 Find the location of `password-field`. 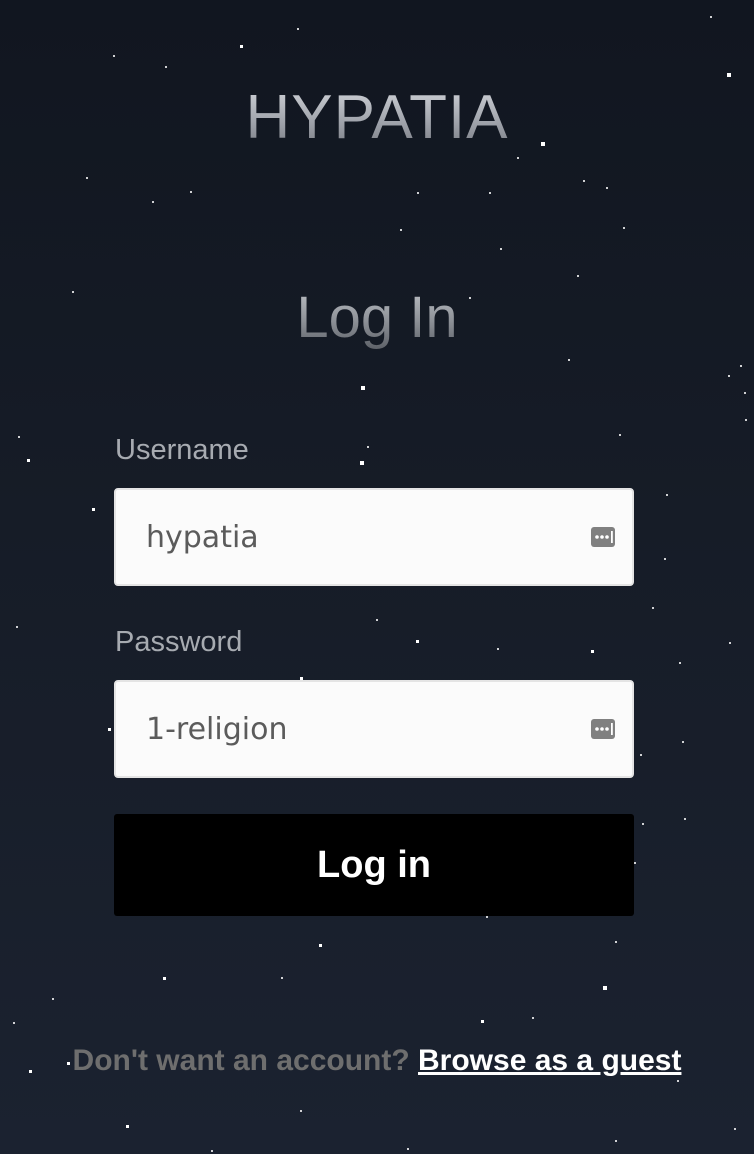

password-field is located at coordinates (374, 729).